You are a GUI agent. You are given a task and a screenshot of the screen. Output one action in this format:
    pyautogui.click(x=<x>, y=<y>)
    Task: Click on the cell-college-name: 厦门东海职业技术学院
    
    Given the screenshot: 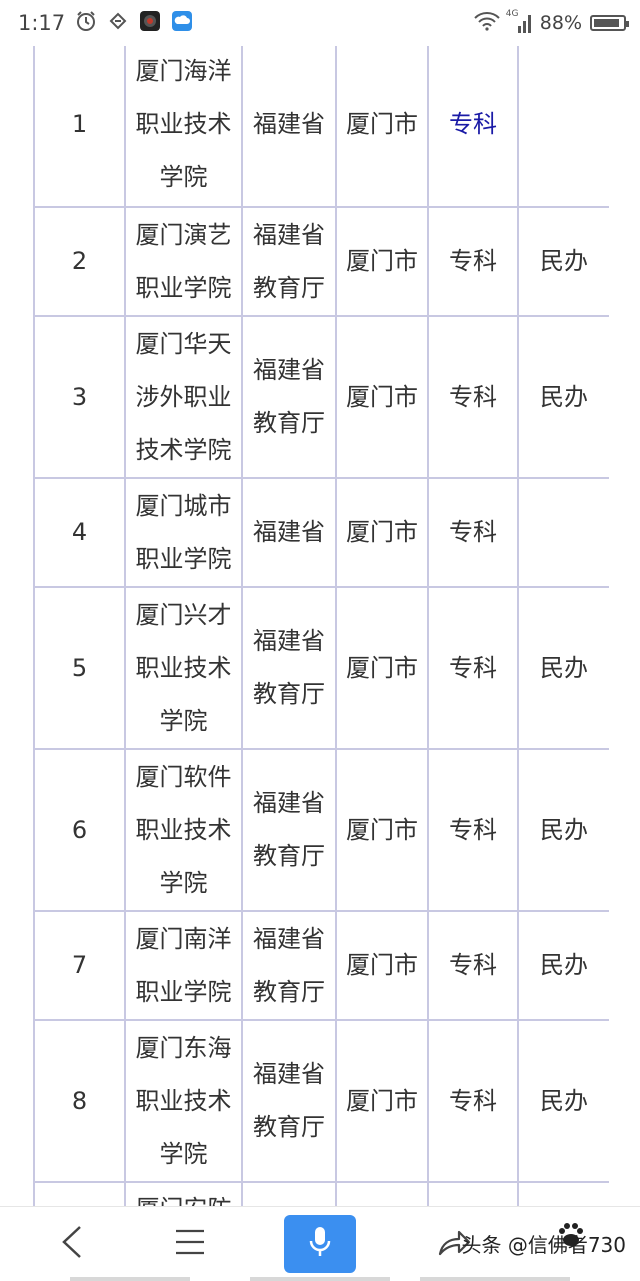 What is the action you would take?
    pyautogui.click(x=183, y=1101)
    